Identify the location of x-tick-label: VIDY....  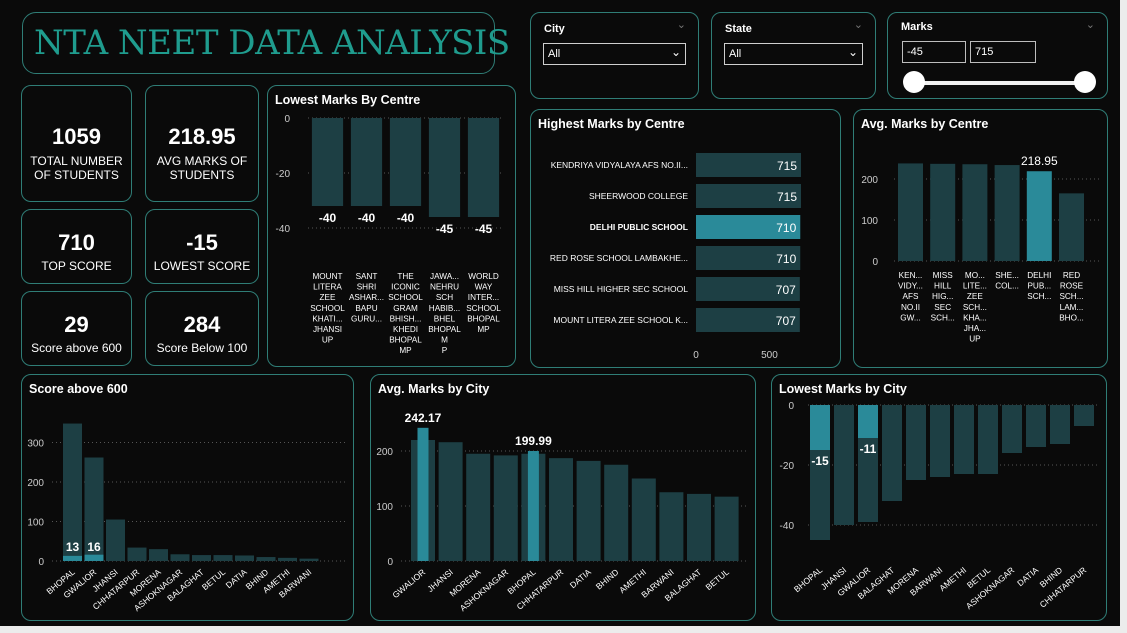
(910, 286).